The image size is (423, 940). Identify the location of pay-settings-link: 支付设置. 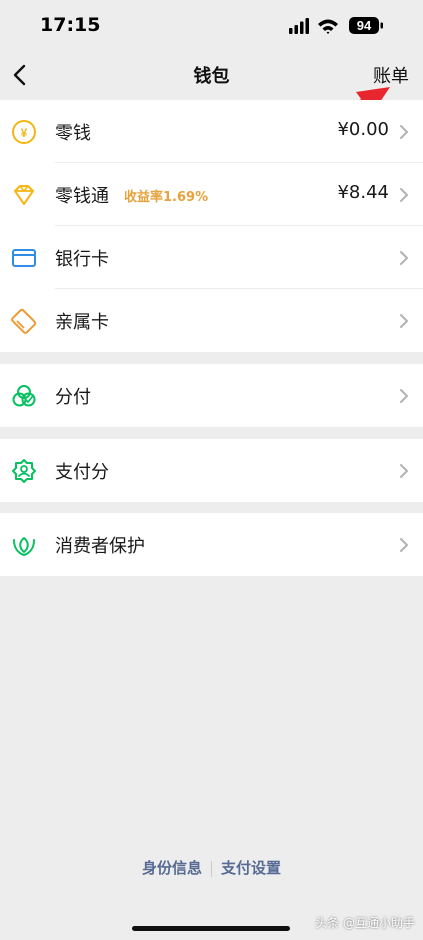
(251, 867).